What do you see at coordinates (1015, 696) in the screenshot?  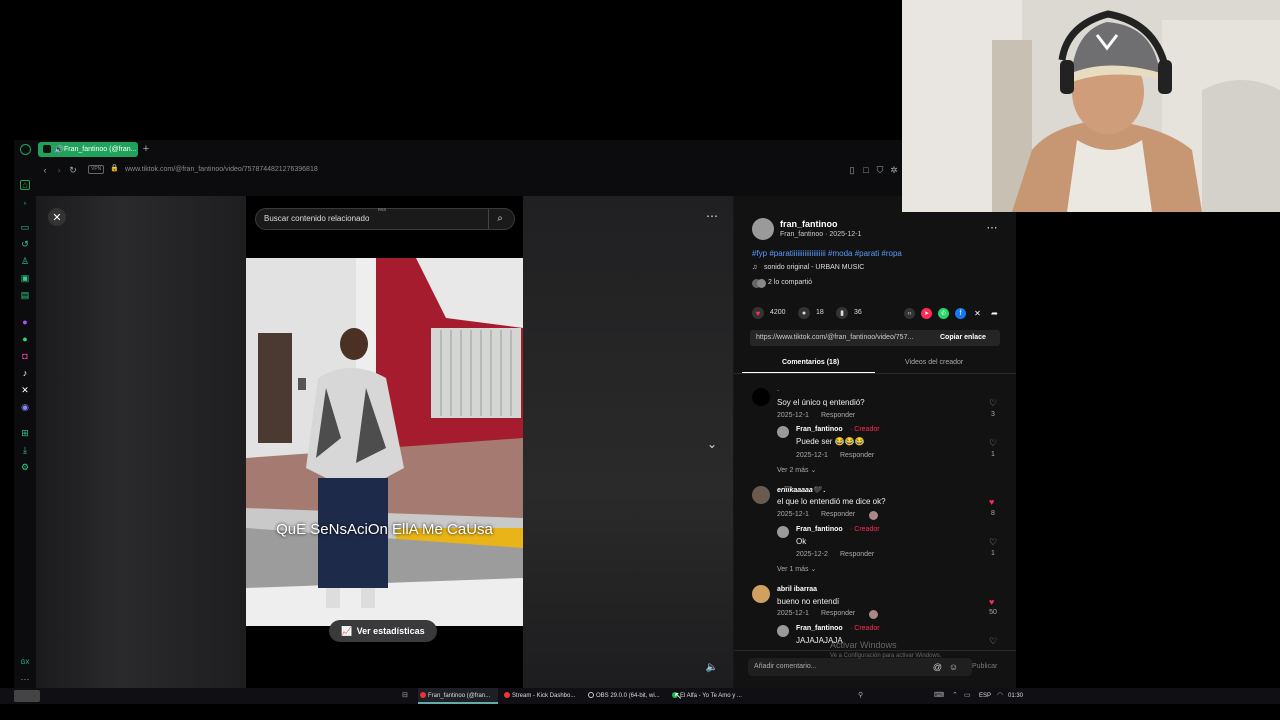 I see `clock: 01:30` at bounding box center [1015, 696].